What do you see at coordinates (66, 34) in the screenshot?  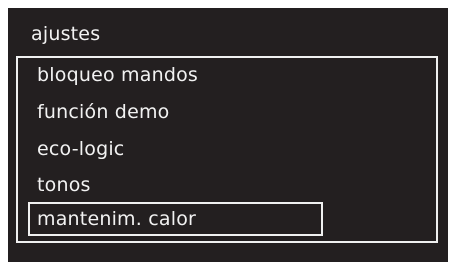 I see `menu-title: ajustes` at bounding box center [66, 34].